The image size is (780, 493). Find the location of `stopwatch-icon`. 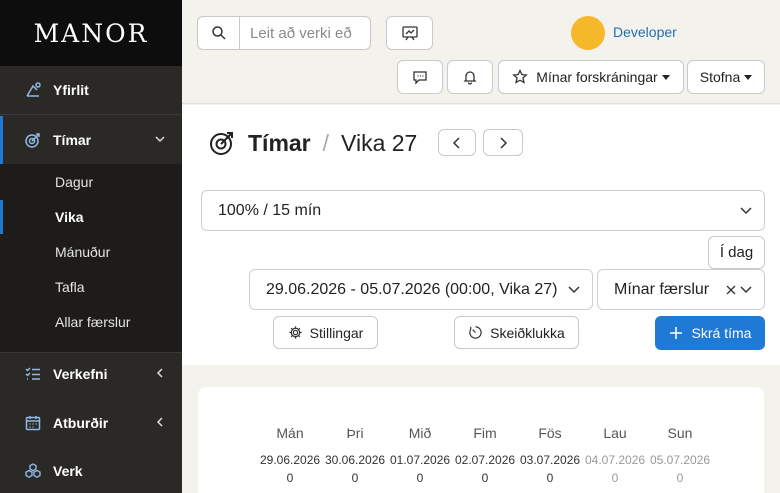

stopwatch-icon is located at coordinates (475, 332).